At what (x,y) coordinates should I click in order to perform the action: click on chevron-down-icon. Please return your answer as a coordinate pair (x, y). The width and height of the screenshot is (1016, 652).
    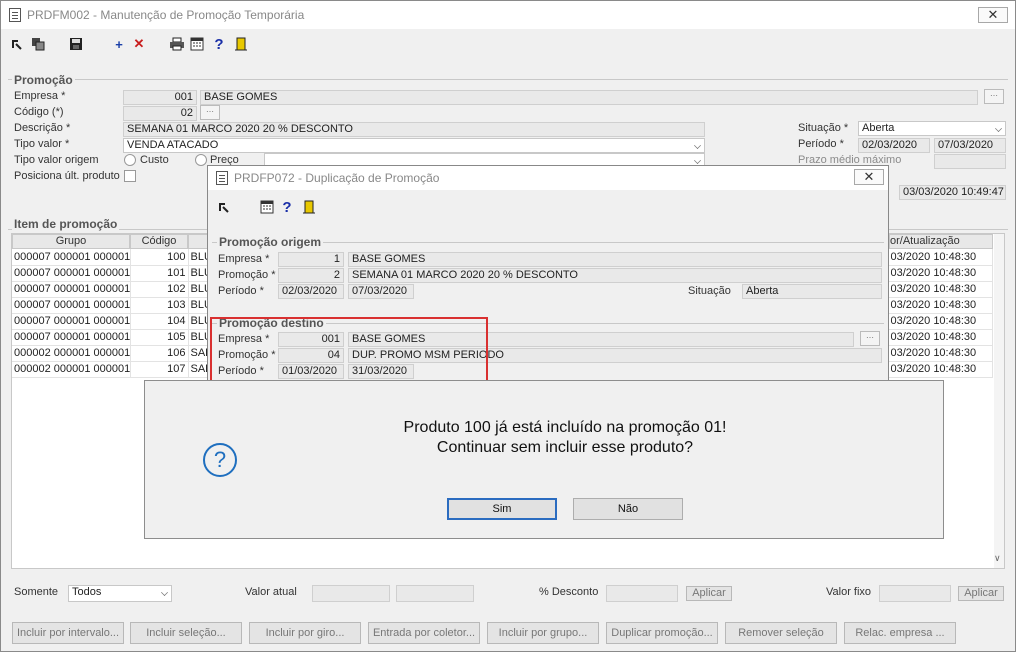
    Looking at the image, I should click on (164, 592).